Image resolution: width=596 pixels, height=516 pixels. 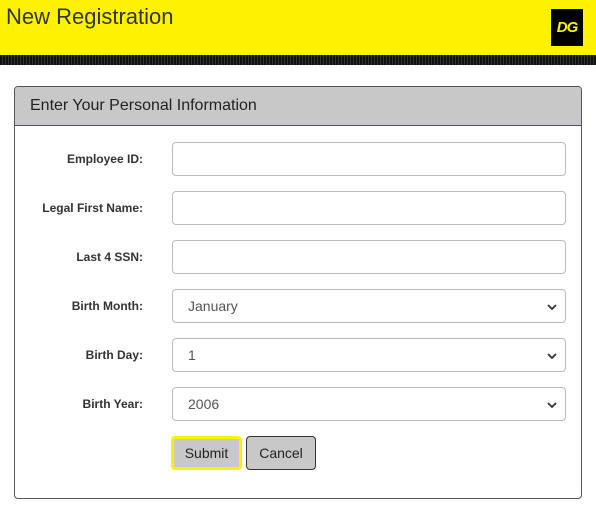 I want to click on header-divider, so click(x=298, y=60).